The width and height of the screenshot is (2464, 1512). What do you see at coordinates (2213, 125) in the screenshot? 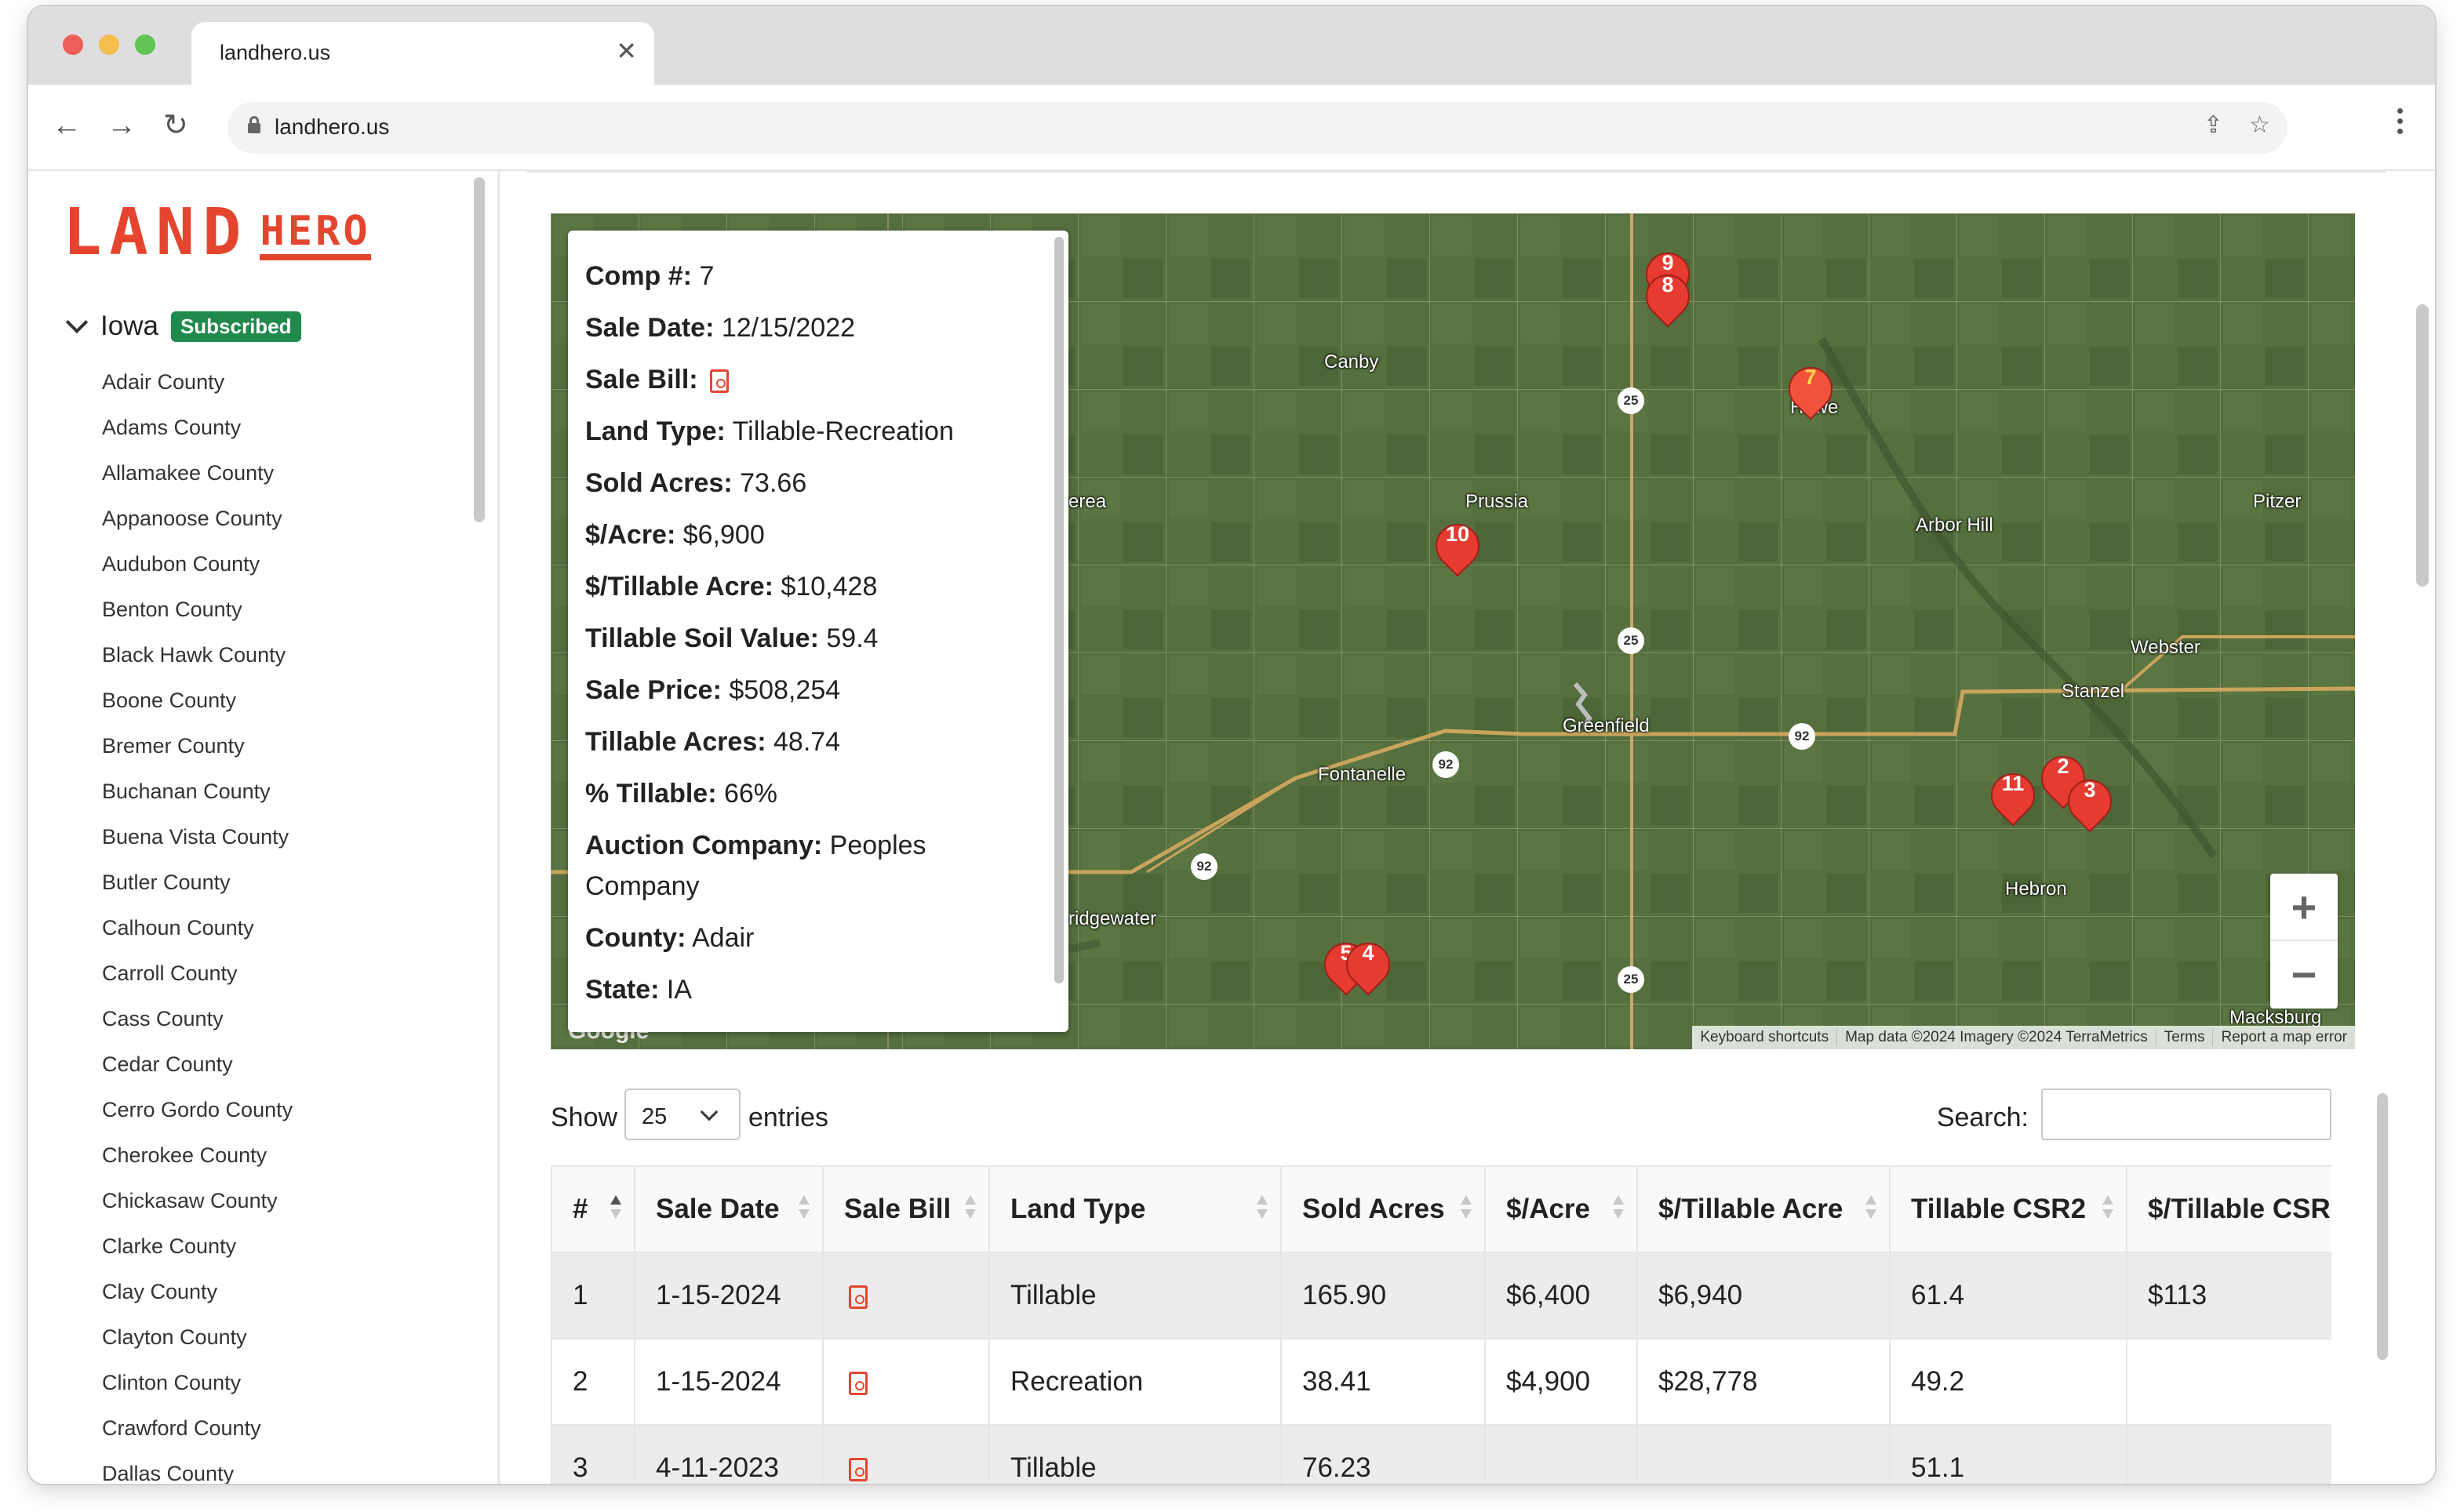
I see `share-icon: ⇪` at bounding box center [2213, 125].